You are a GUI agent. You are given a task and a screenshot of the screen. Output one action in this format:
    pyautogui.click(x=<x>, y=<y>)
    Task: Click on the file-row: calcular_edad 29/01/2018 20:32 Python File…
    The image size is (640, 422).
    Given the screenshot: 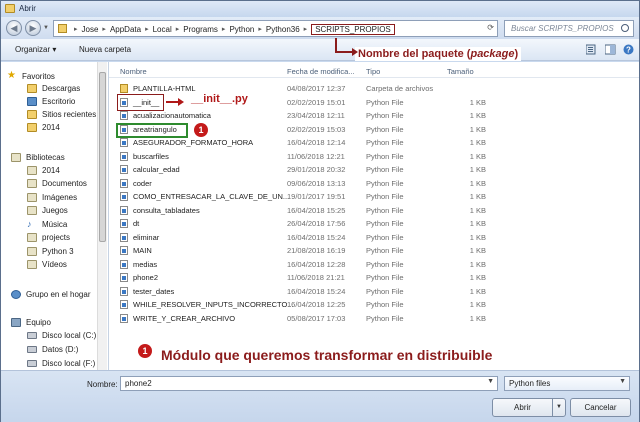 What is the action you would take?
    pyautogui.click(x=374, y=169)
    